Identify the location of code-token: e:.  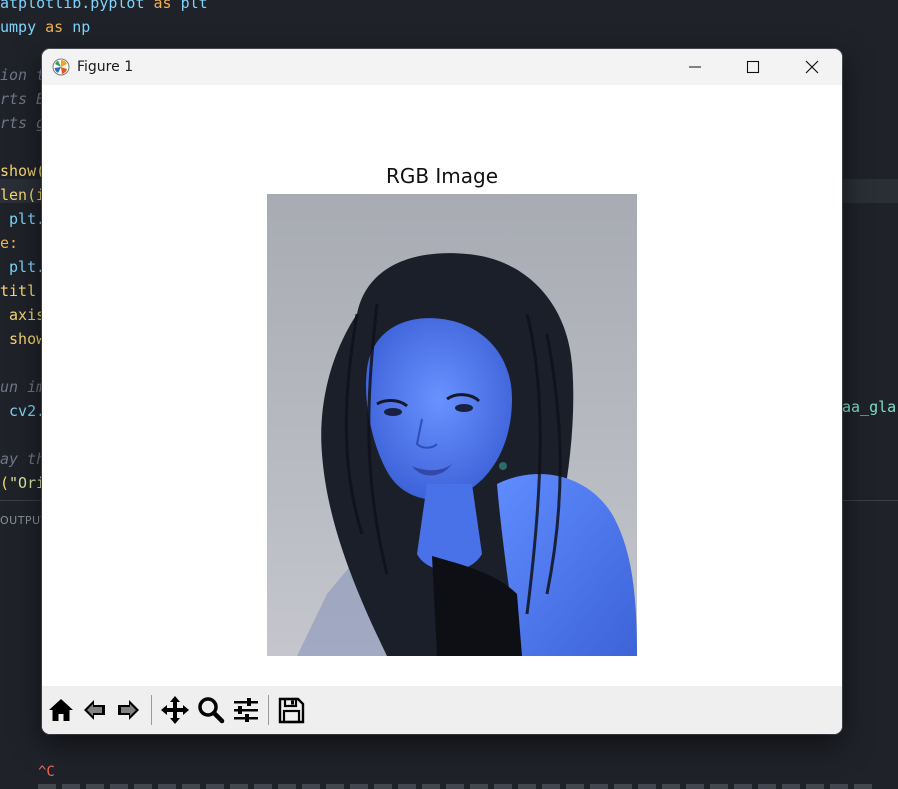
(9, 243).